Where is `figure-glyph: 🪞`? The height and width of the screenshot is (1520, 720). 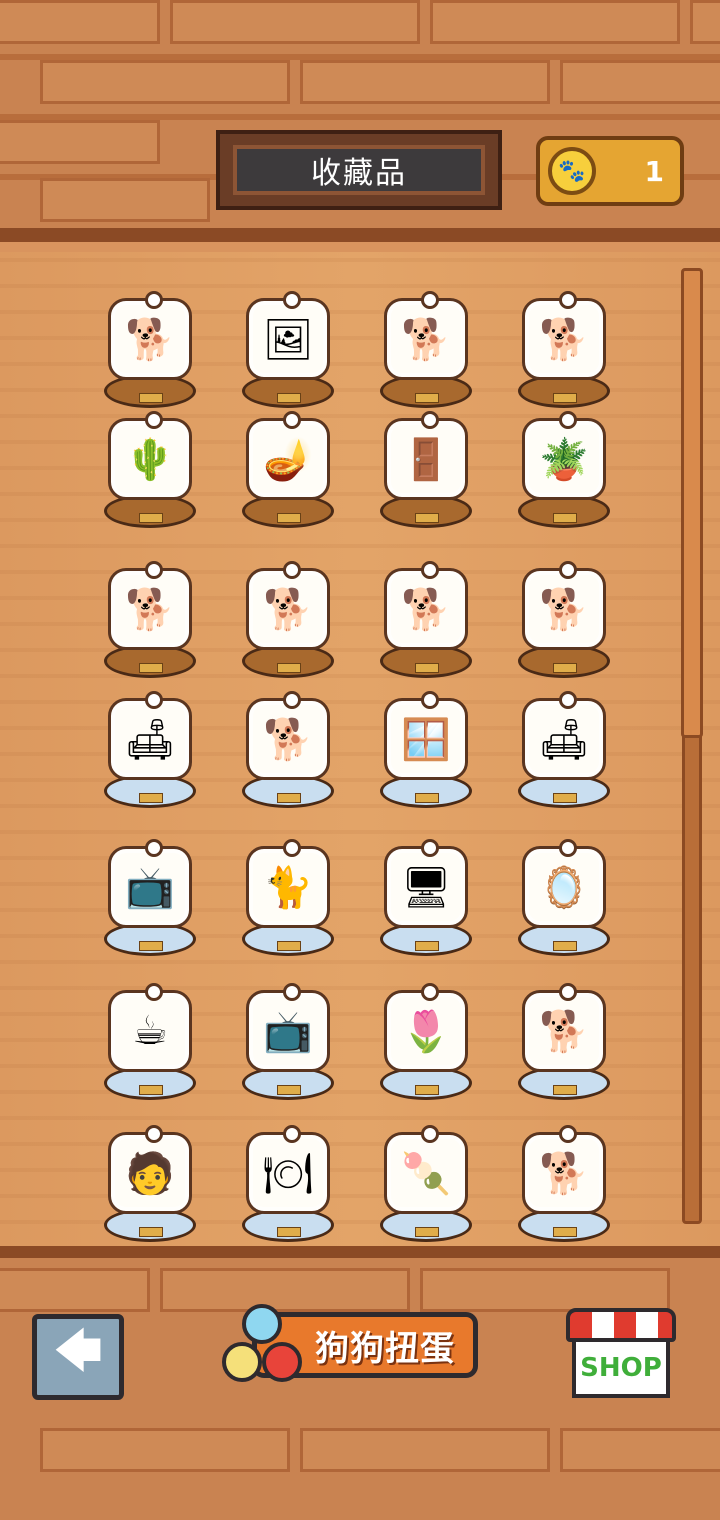
figure-glyph: 🪞 is located at coordinates (564, 887).